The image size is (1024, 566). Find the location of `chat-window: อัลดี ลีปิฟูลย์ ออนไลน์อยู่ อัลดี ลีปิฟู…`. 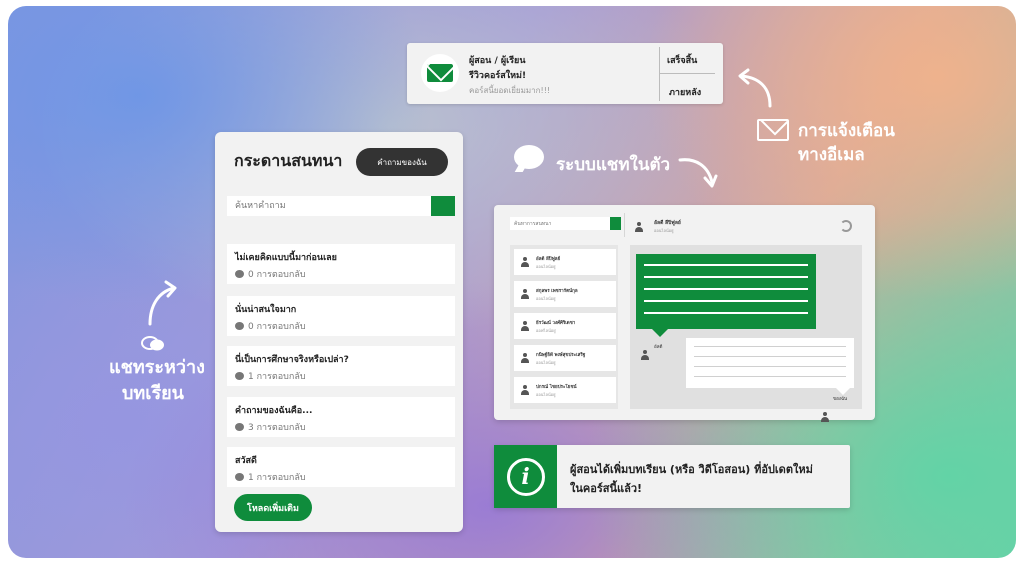

chat-window: อัลดี ลีปิฟูลย์ ออนไลน์อยู่ อัลดี ลีปิฟู… is located at coordinates (684, 313).